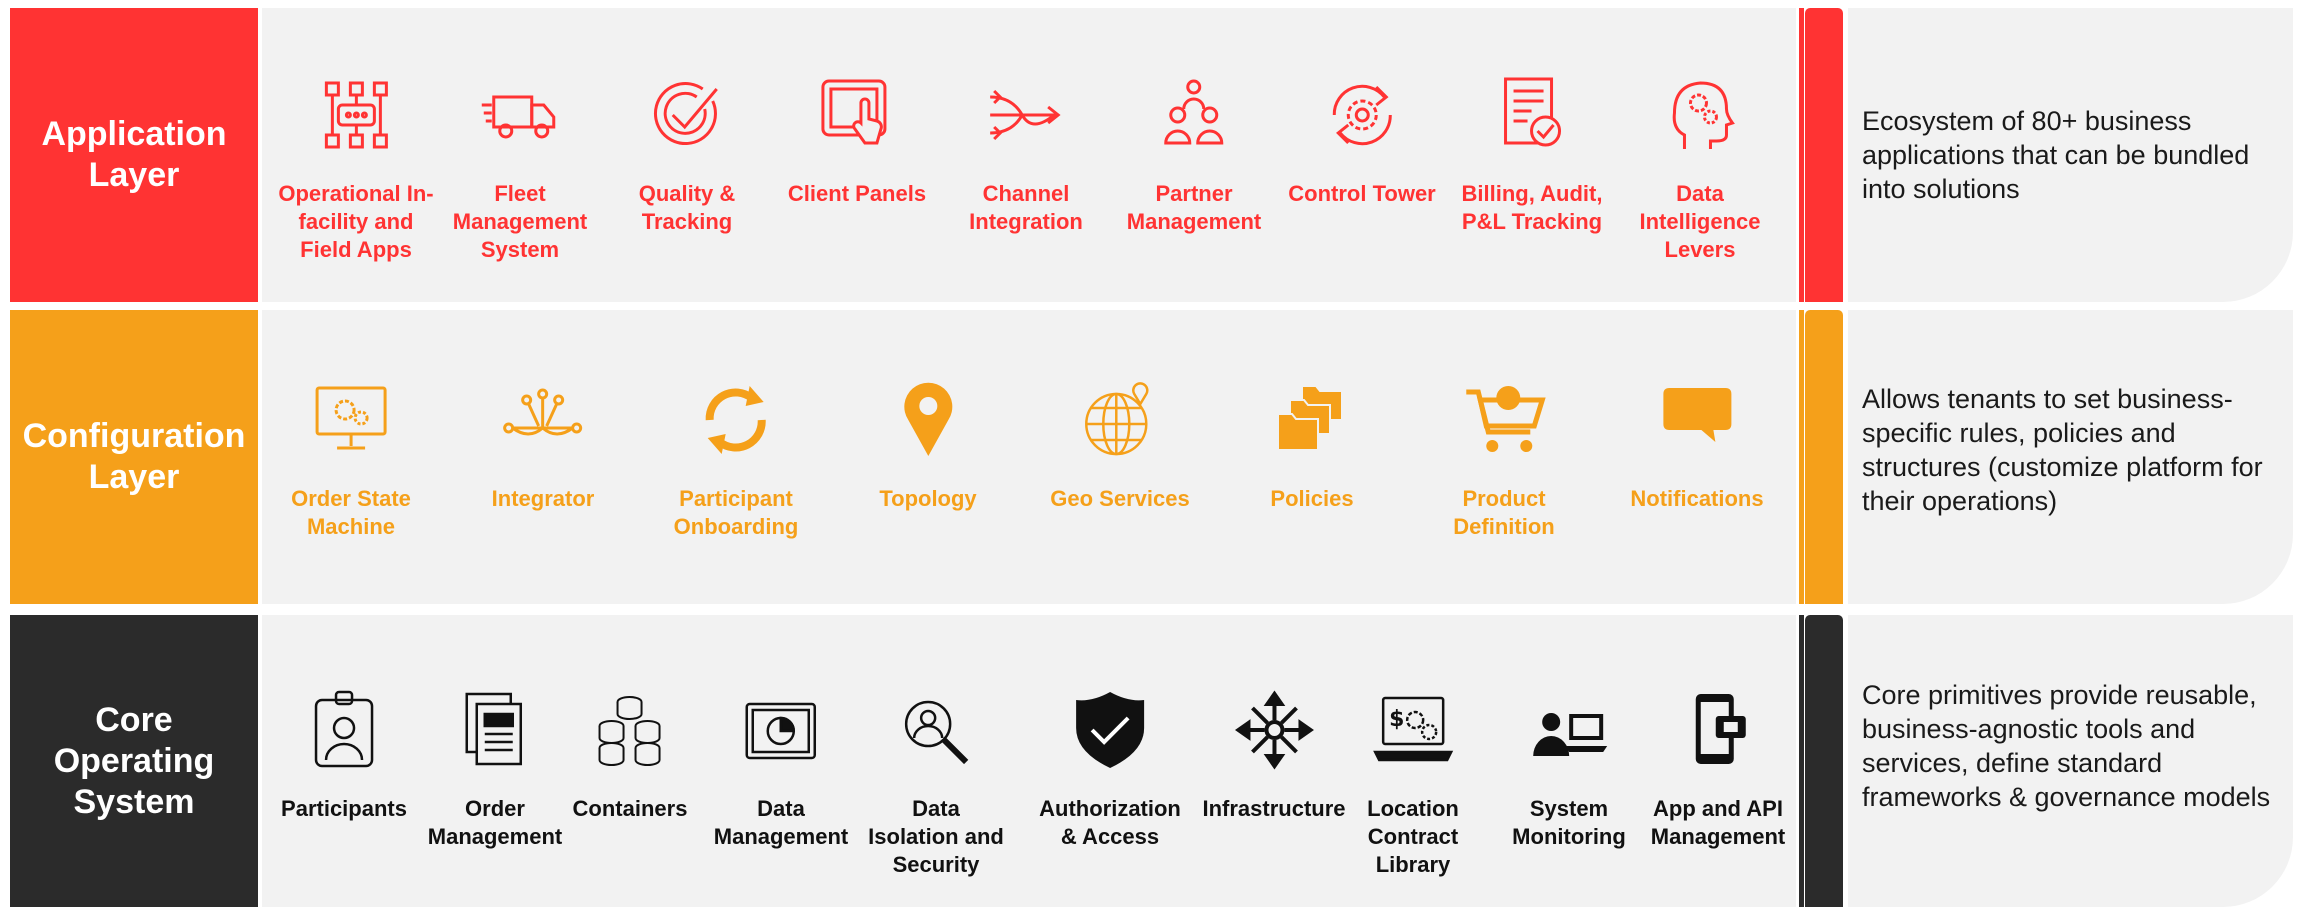 Image resolution: width=2303 pixels, height=907 pixels. Describe the element at coordinates (356, 167) in the screenshot. I see `application-item-operational-apps: Operational In- facility and Field Apps` at that location.